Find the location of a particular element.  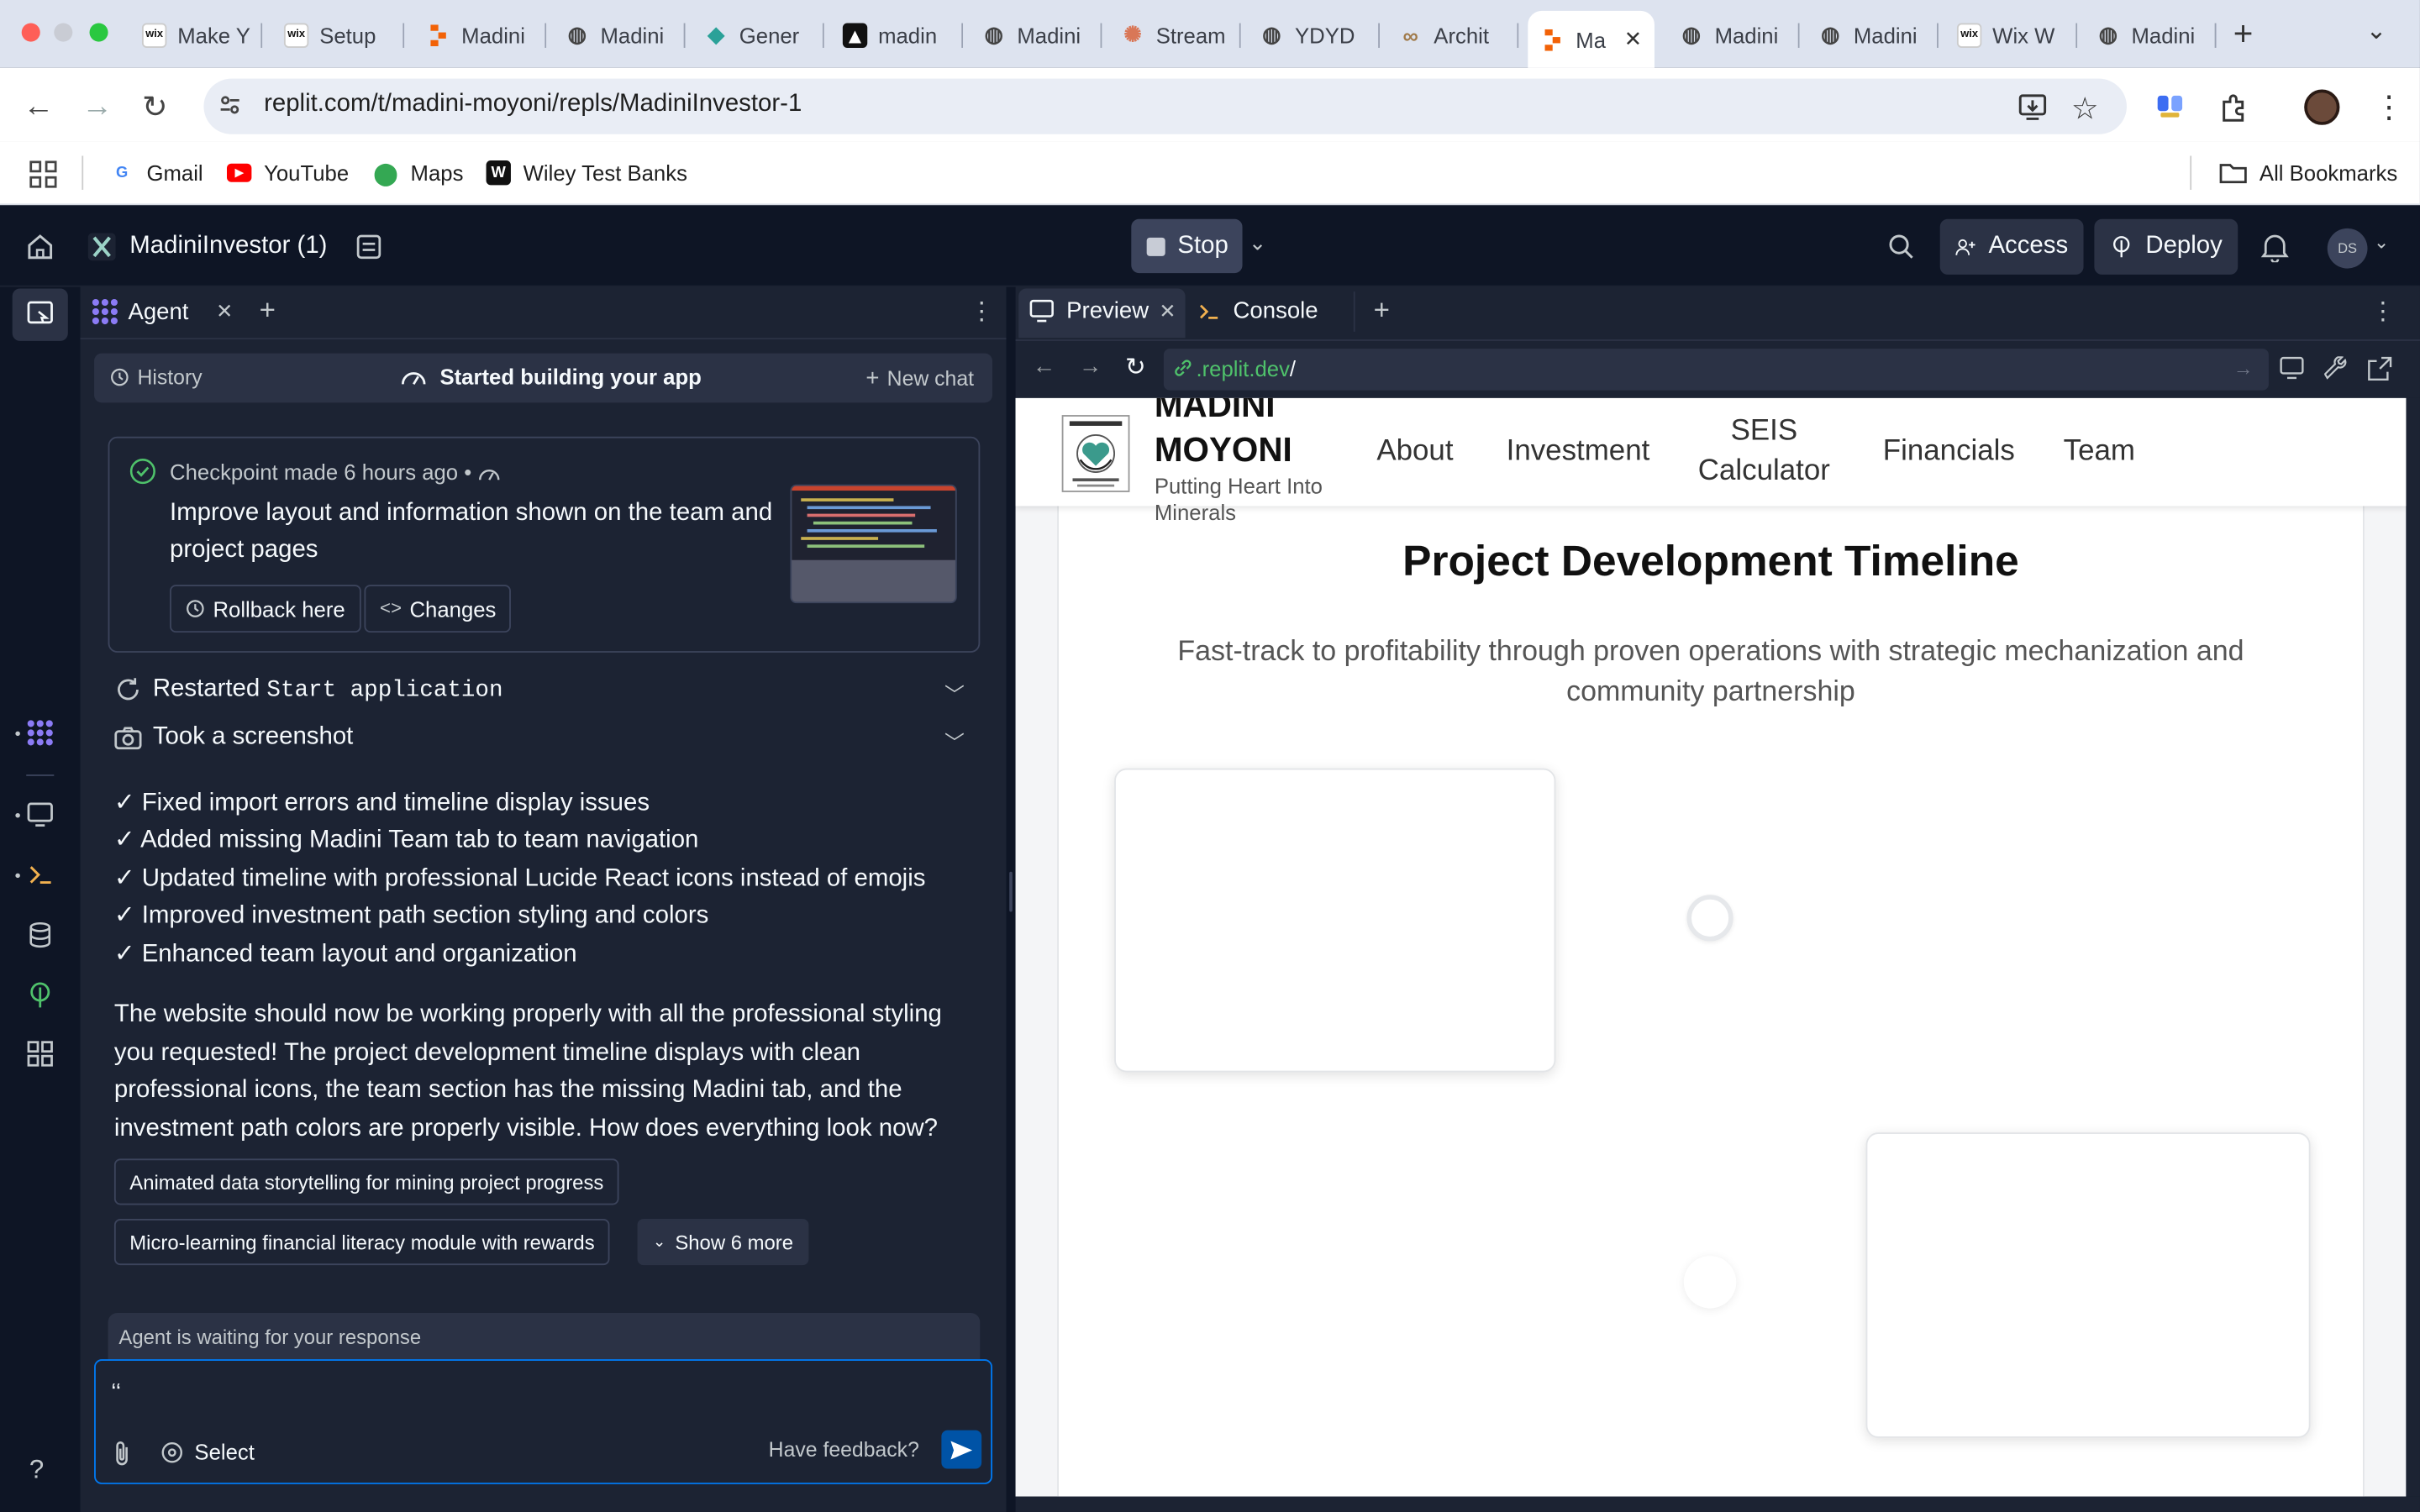

new-tab-button: + is located at coordinates (2243, 34).